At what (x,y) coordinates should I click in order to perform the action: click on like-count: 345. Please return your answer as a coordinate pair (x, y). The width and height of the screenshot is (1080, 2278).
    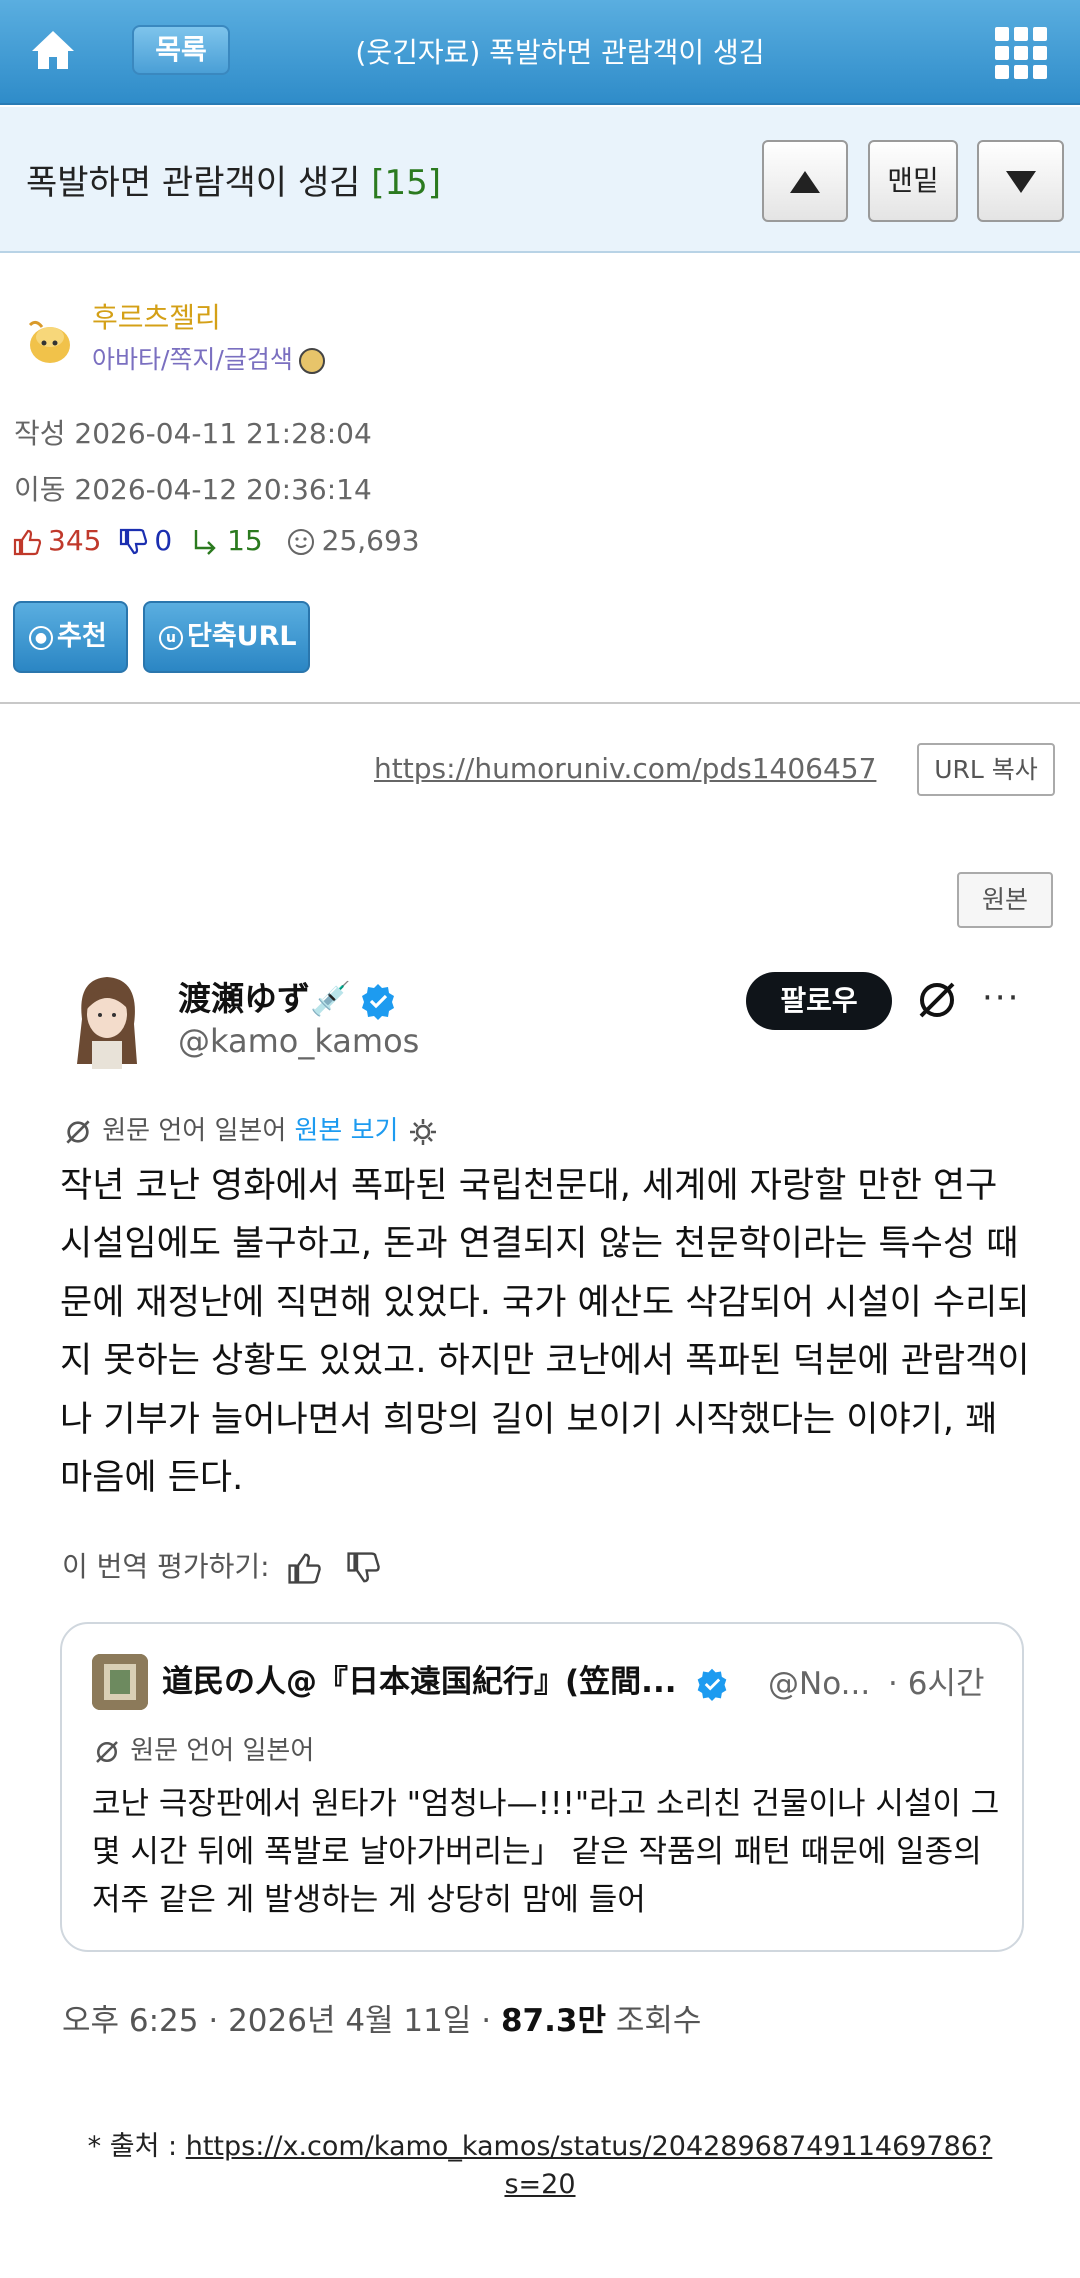
    Looking at the image, I should click on (75, 540).